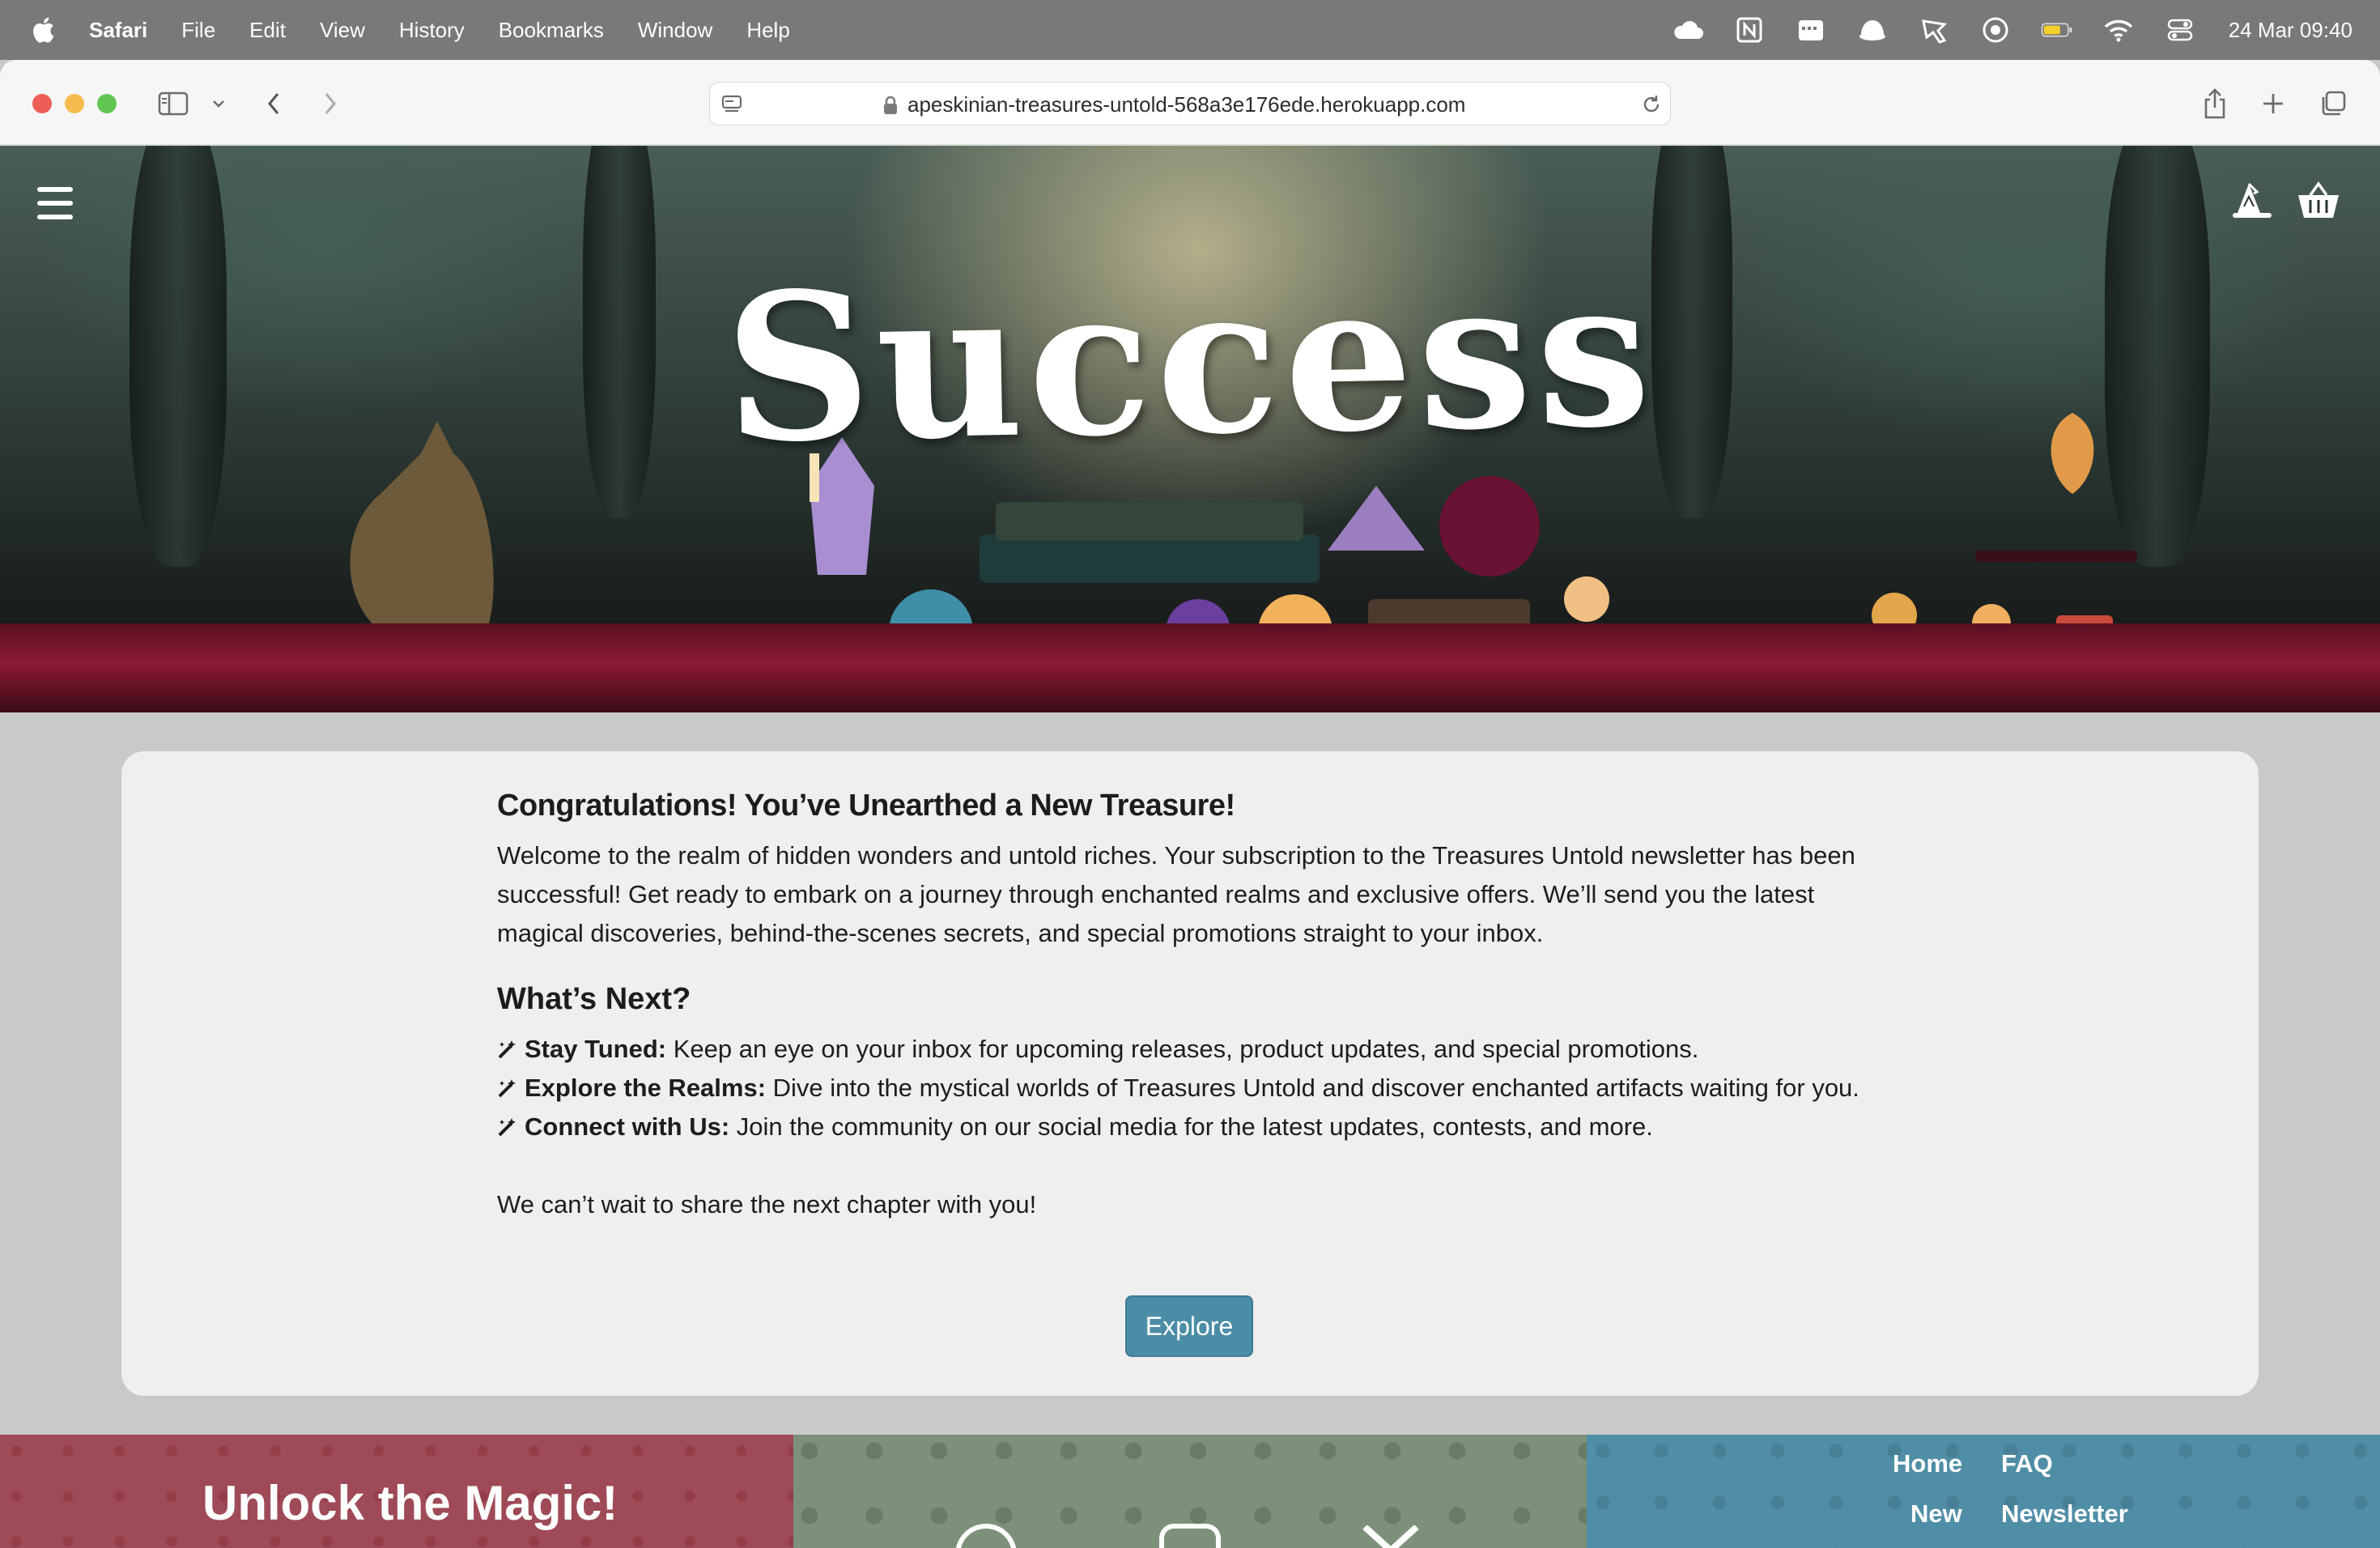 The width and height of the screenshot is (2380, 1548). I want to click on footer-tagline-panel: Unlock the Magic!, so click(396, 1492).